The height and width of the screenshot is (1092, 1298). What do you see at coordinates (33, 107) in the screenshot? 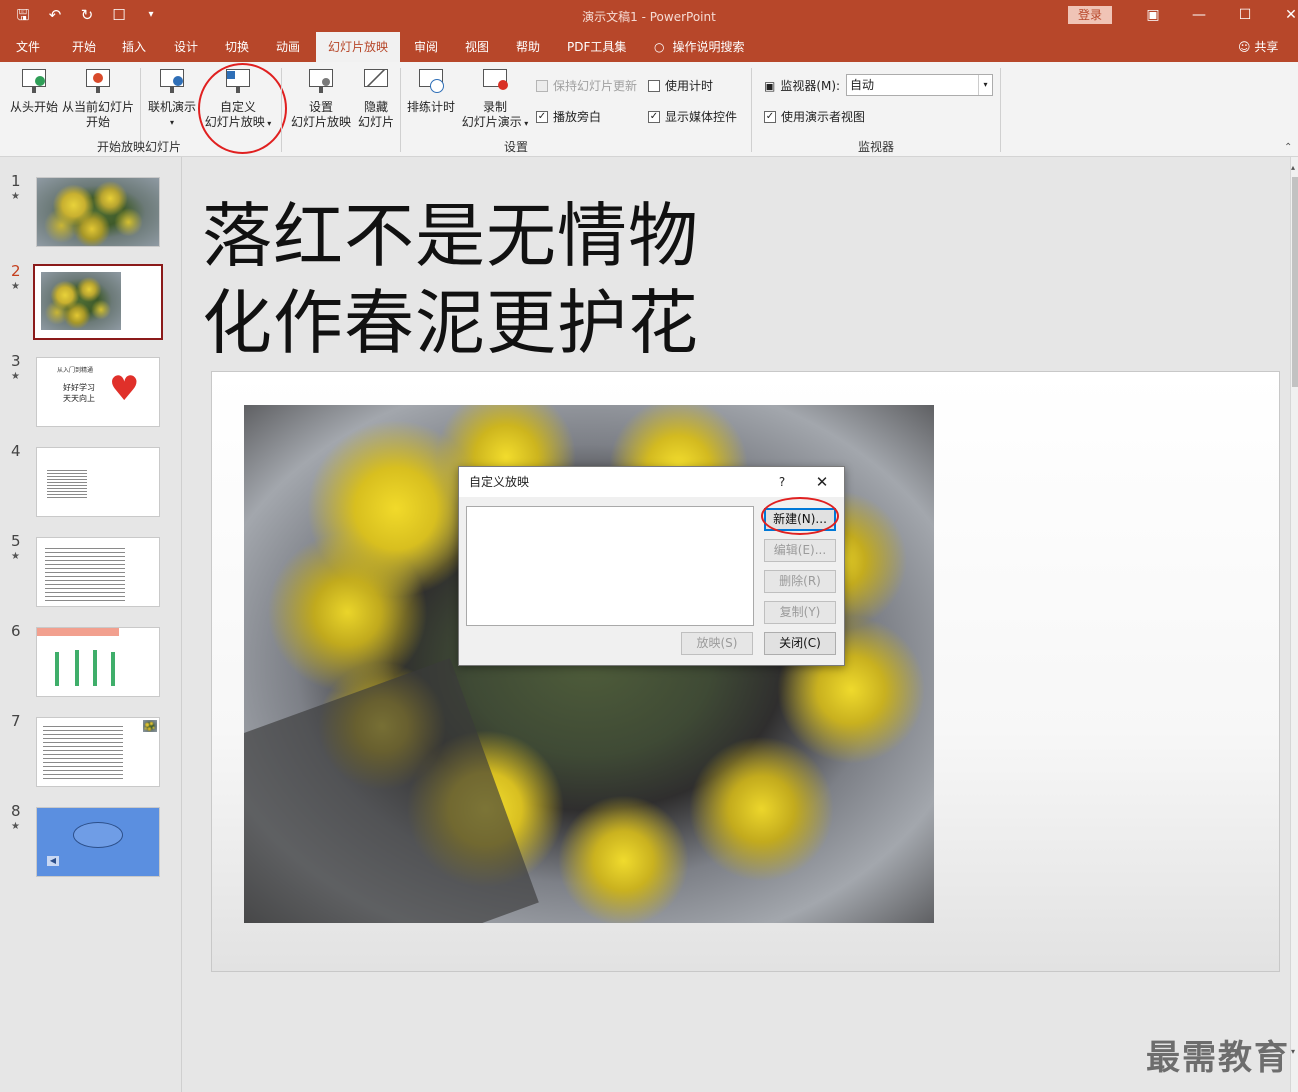
I see `from-beginning-label: 从头开始` at bounding box center [33, 107].